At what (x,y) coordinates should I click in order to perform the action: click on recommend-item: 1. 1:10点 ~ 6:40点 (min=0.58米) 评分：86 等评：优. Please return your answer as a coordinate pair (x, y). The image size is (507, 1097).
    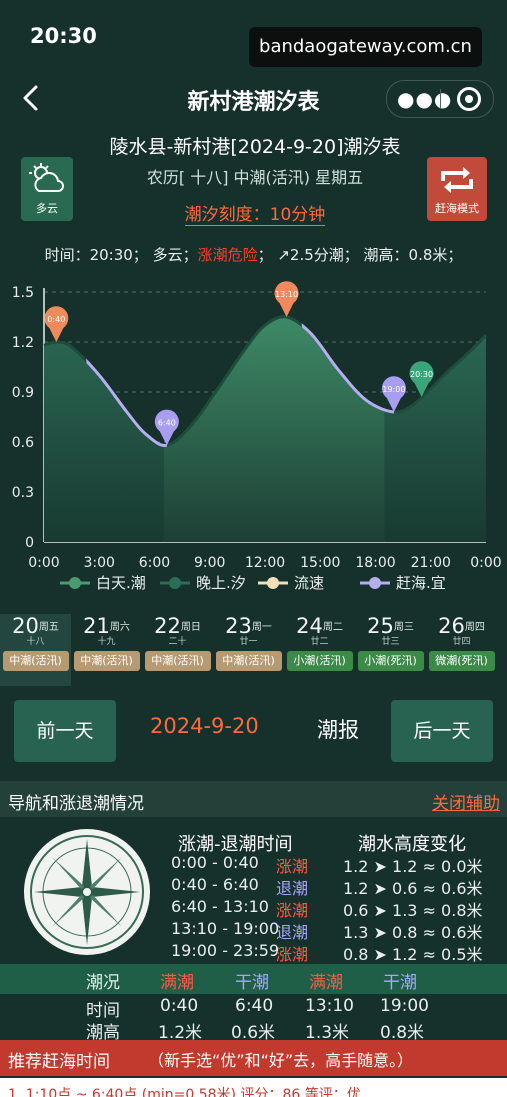
    Looking at the image, I should click on (184, 1090).